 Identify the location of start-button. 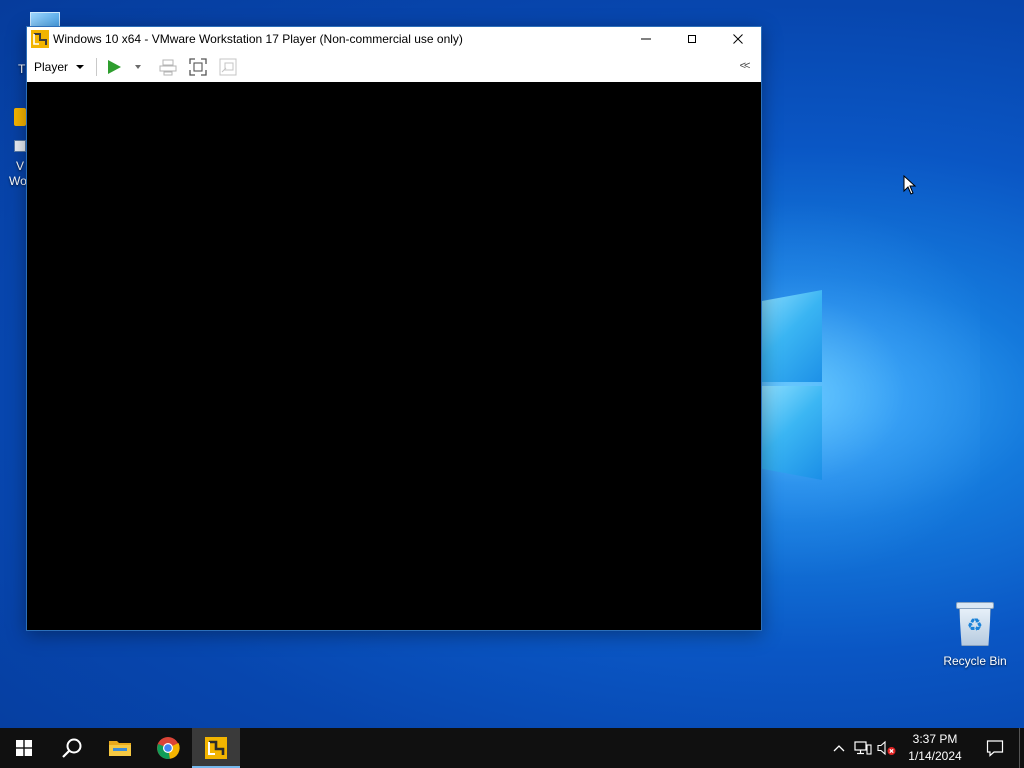
(24, 748).